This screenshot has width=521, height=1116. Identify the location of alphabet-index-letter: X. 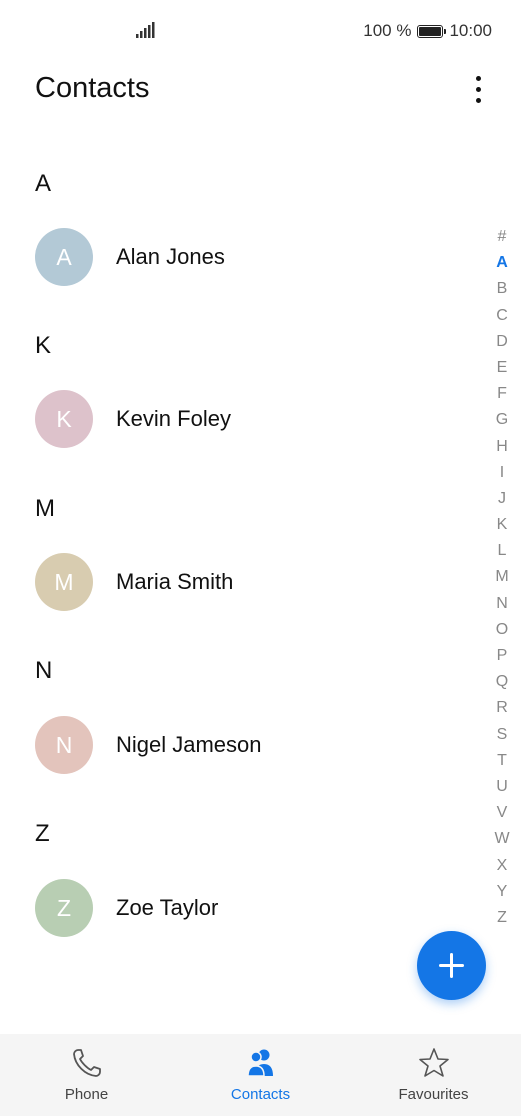
(502, 866).